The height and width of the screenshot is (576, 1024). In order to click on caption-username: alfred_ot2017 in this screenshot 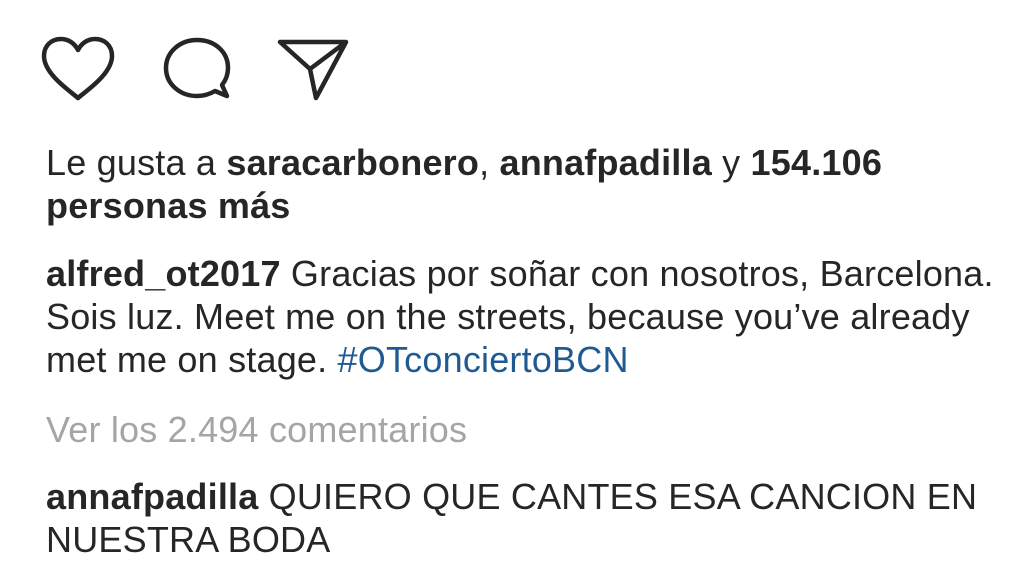, I will do `click(163, 273)`.